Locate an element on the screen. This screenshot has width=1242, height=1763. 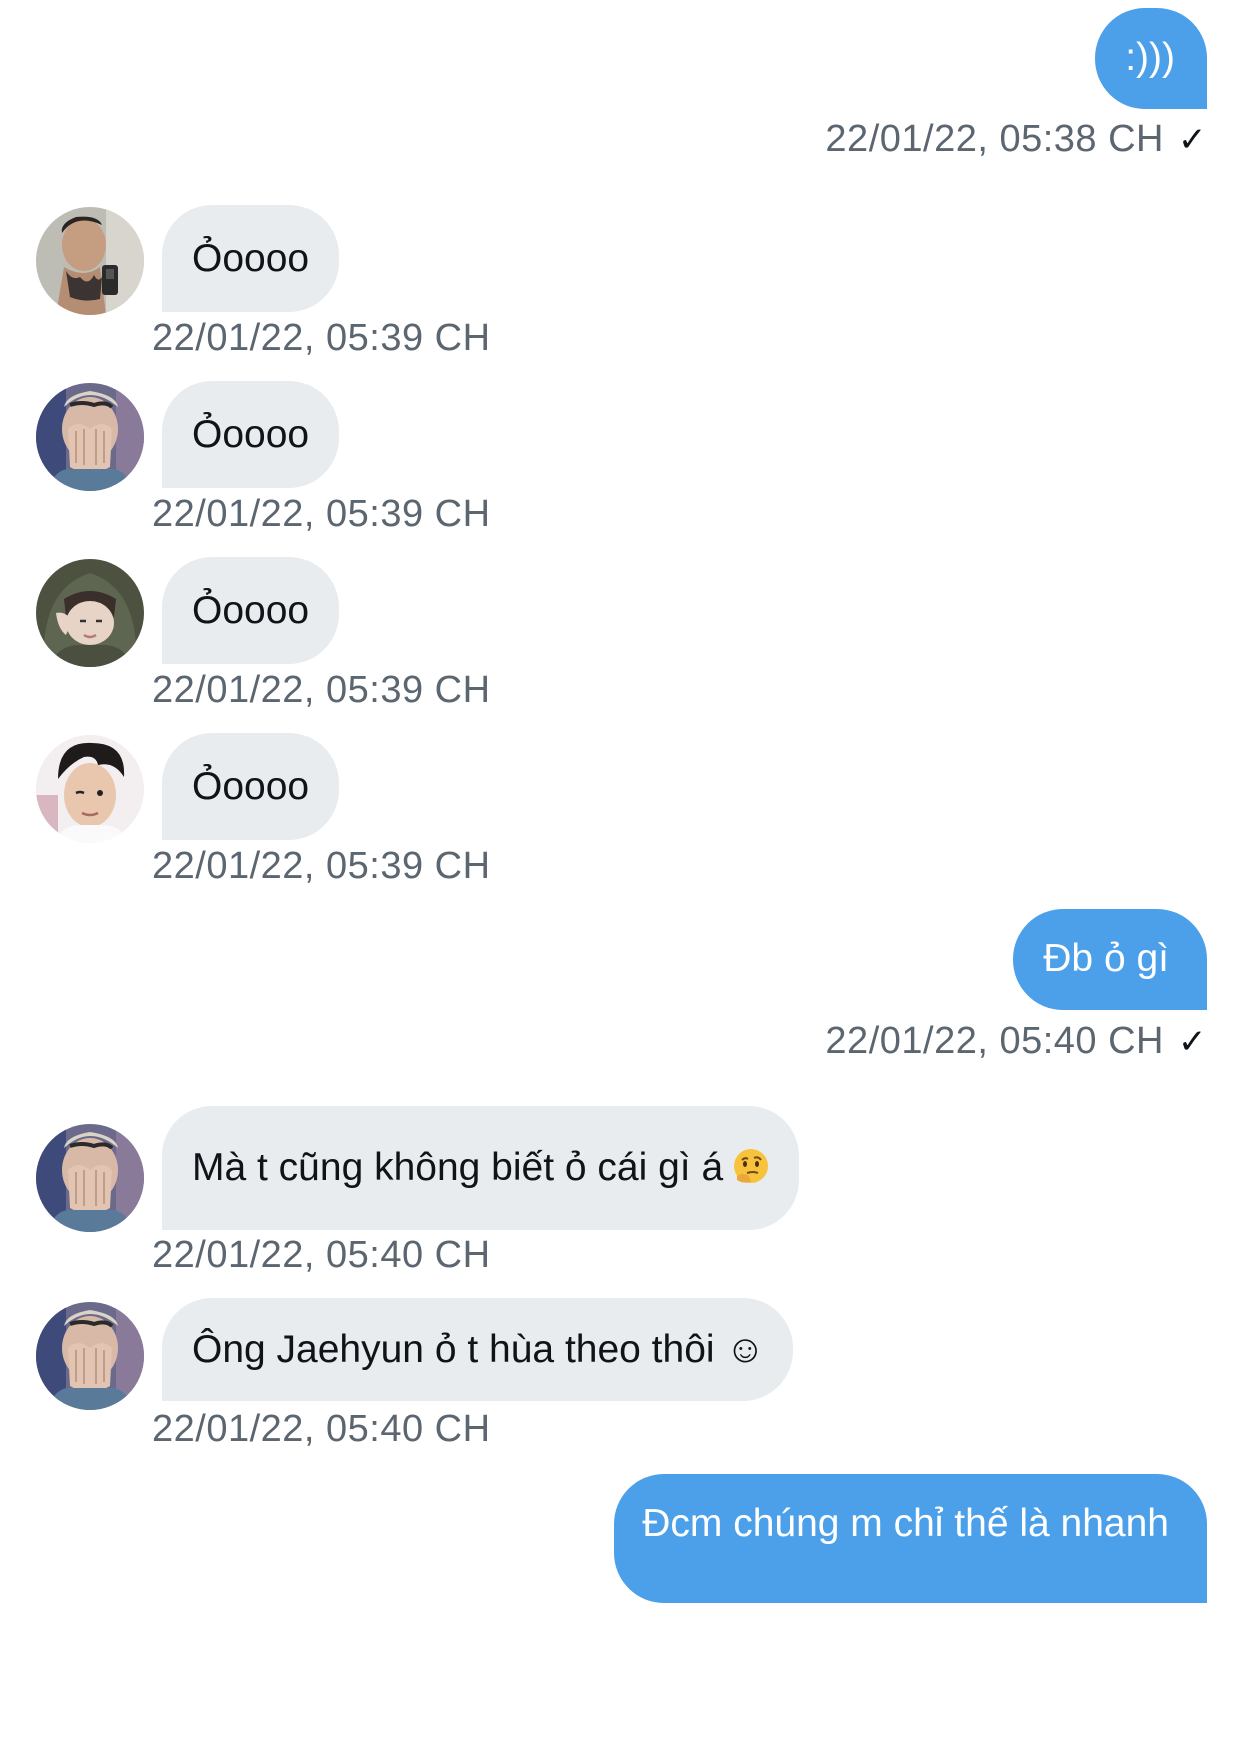
message-timestamp: 22/01/22, 05:38 CH ✓ is located at coordinates (1016, 139).